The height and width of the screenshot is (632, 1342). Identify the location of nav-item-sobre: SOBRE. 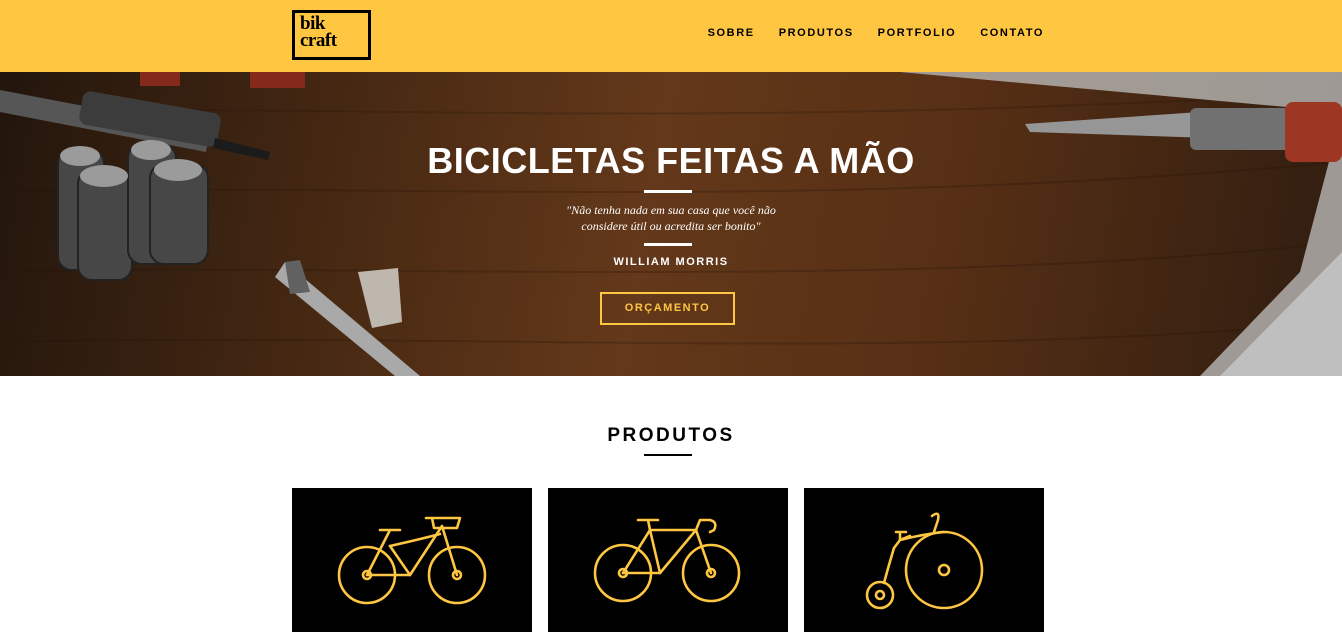
(731, 33).